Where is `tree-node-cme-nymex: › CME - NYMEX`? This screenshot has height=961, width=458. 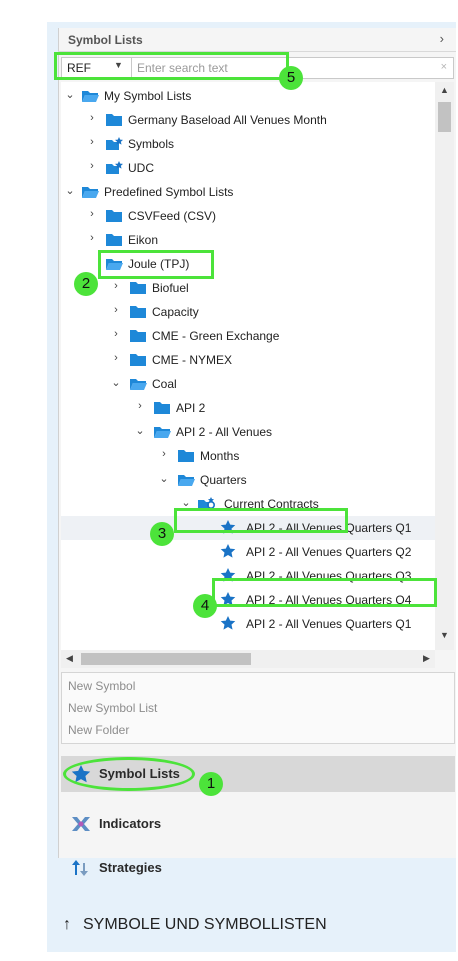 tree-node-cme-nymex: › CME - NYMEX is located at coordinates (248, 360).